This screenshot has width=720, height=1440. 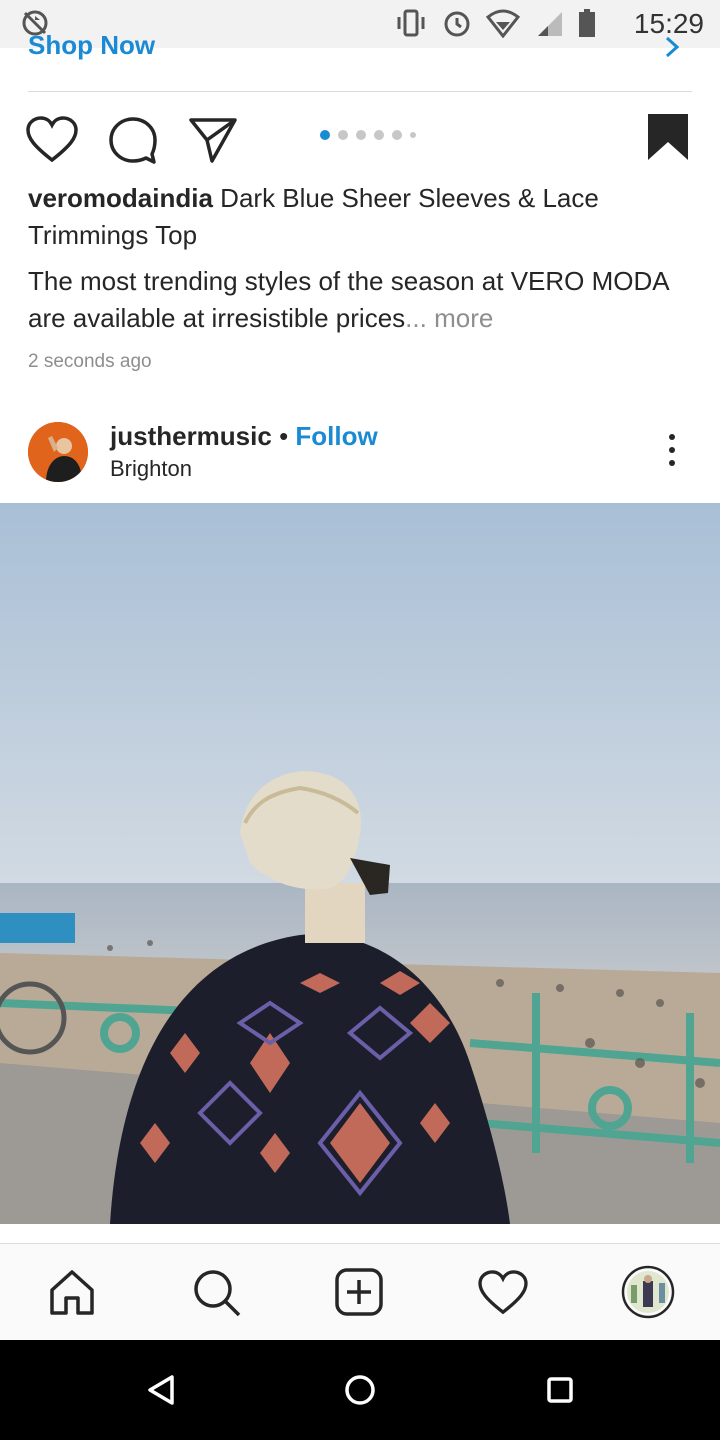 What do you see at coordinates (91, 45) in the screenshot?
I see `shop-now-link: Shop Now` at bounding box center [91, 45].